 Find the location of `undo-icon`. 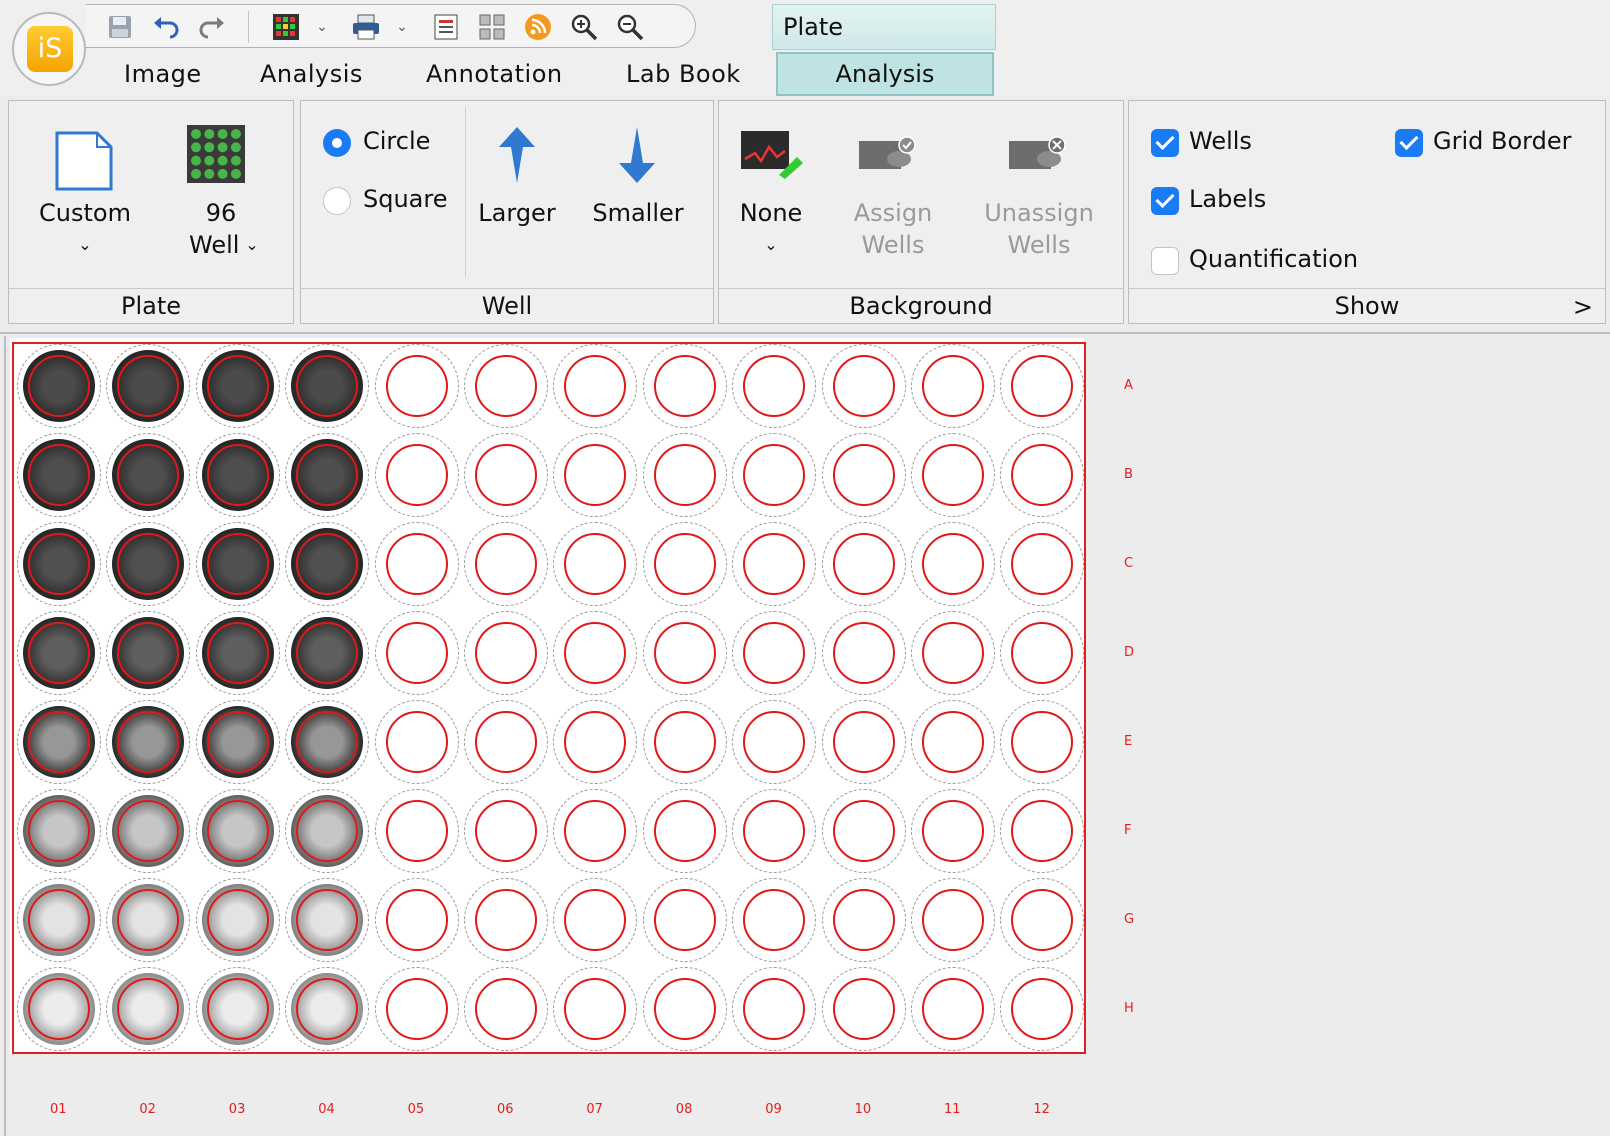

undo-icon is located at coordinates (166, 27).